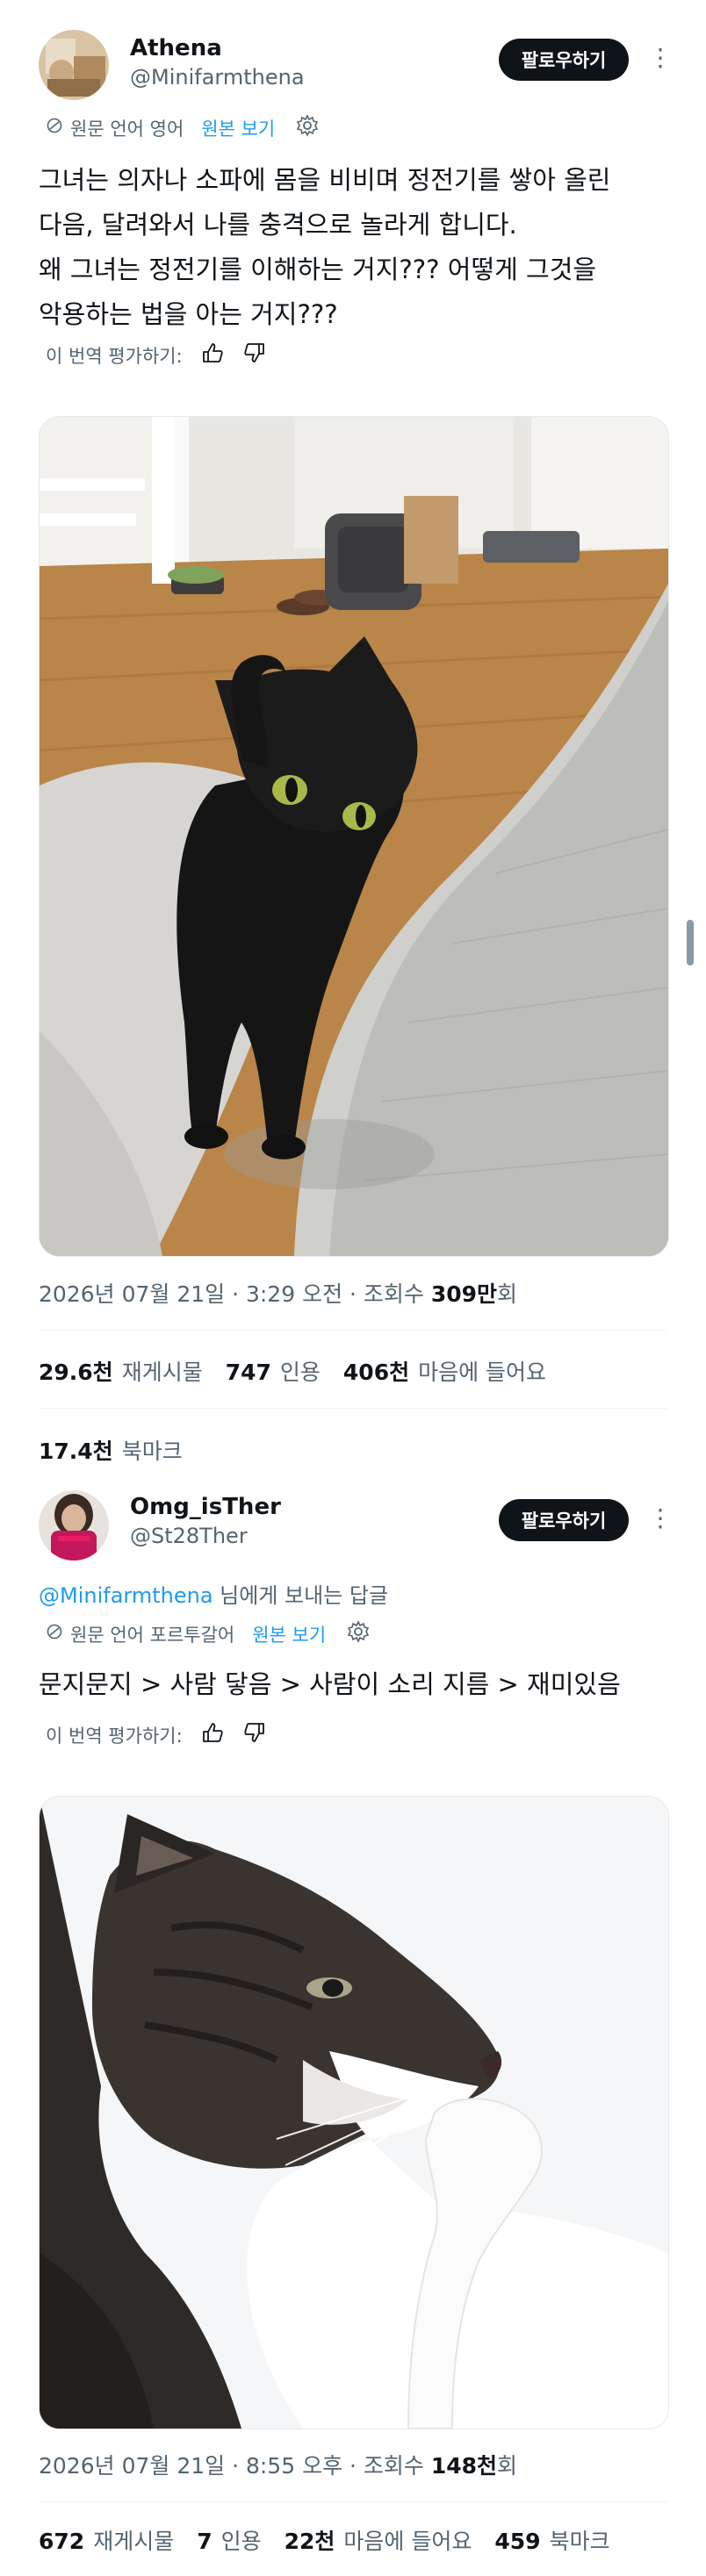  What do you see at coordinates (464, 2466) in the screenshot?
I see `view-count: 148천` at bounding box center [464, 2466].